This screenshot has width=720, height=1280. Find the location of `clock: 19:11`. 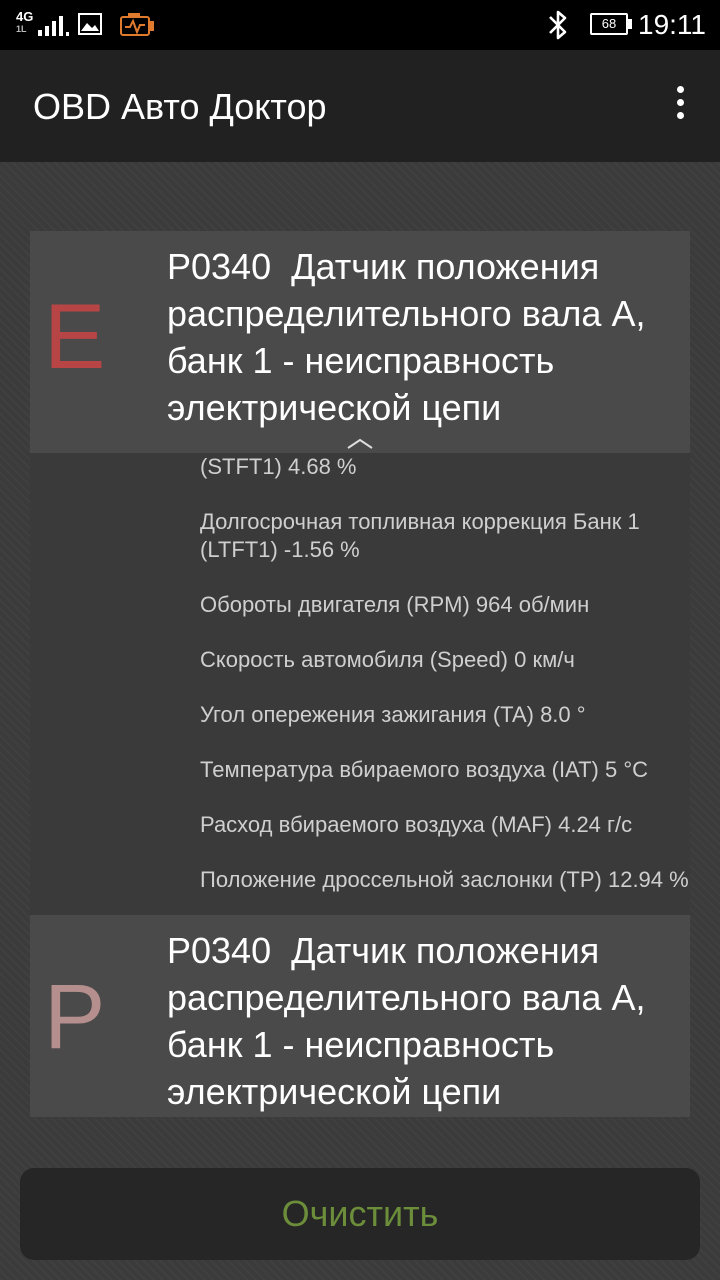

clock: 19:11 is located at coordinates (672, 24).